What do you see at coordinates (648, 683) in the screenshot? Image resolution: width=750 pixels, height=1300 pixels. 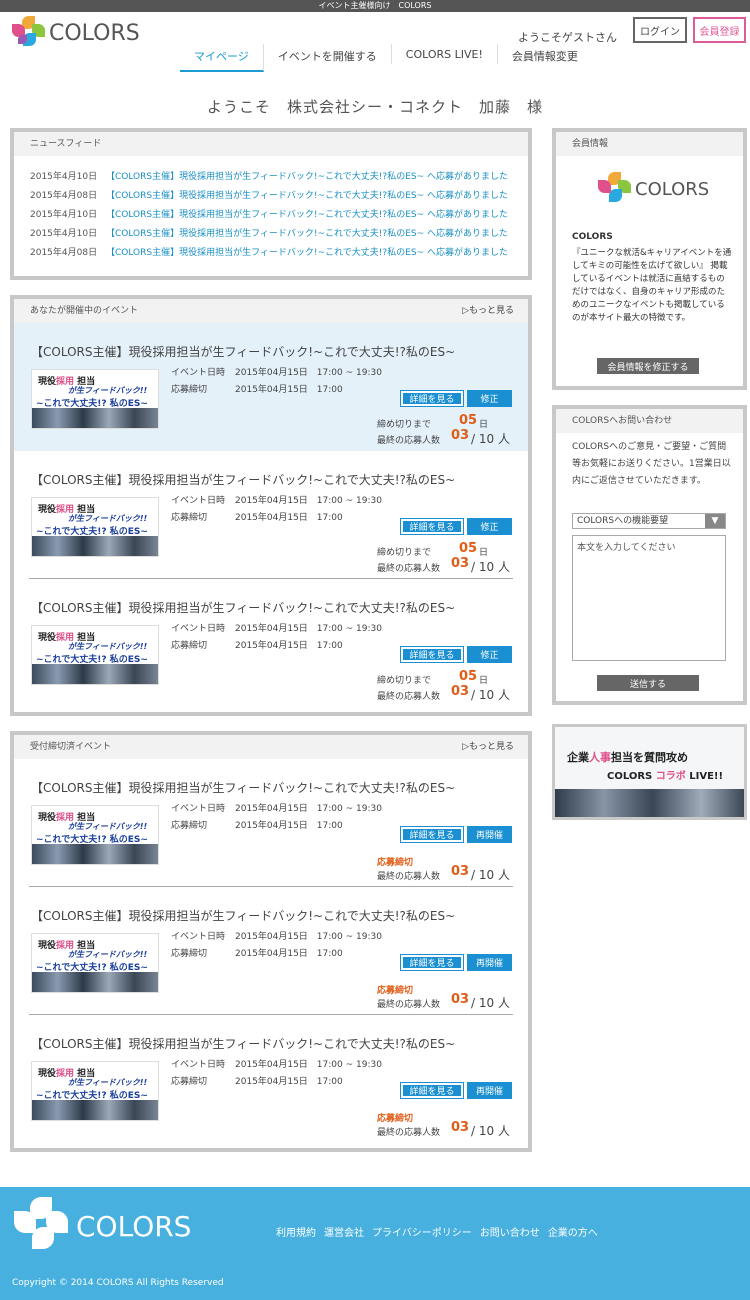 I see `submit-button: 送信する` at bounding box center [648, 683].